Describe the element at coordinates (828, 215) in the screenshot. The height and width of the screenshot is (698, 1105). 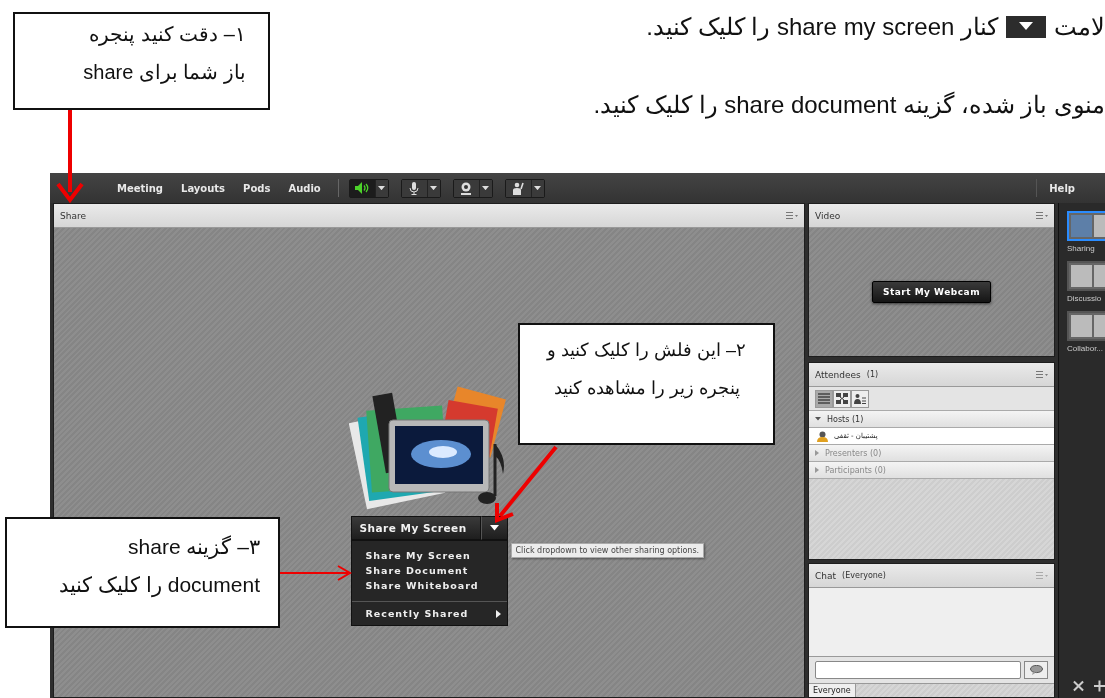
I see `pod-title: Video` at that location.